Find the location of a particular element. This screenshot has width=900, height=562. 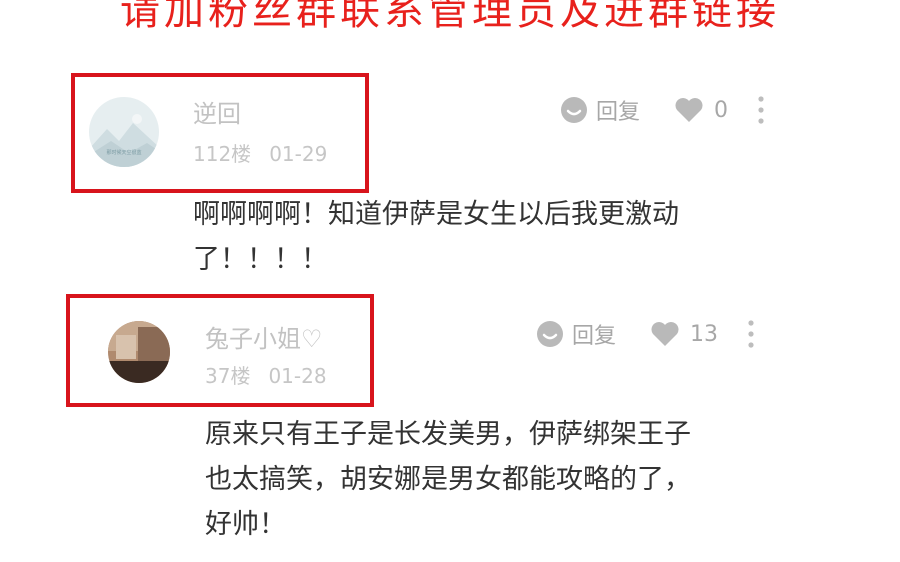

like-button: 13 is located at coordinates (684, 334).